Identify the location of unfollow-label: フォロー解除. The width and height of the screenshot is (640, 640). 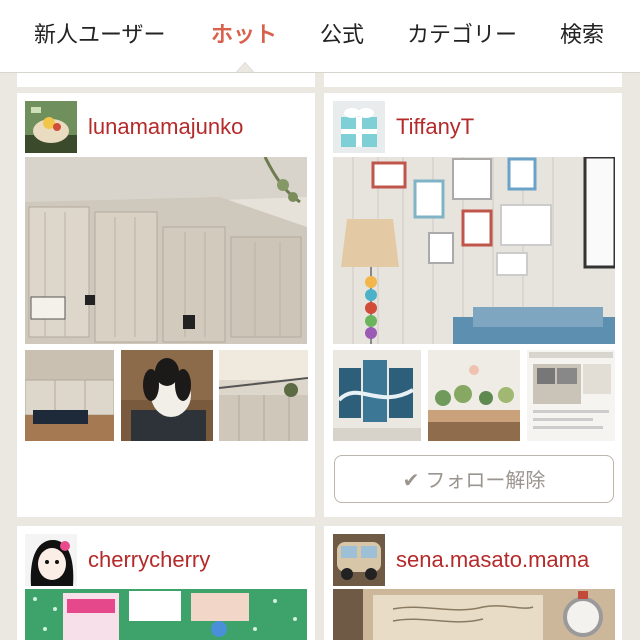
(485, 480).